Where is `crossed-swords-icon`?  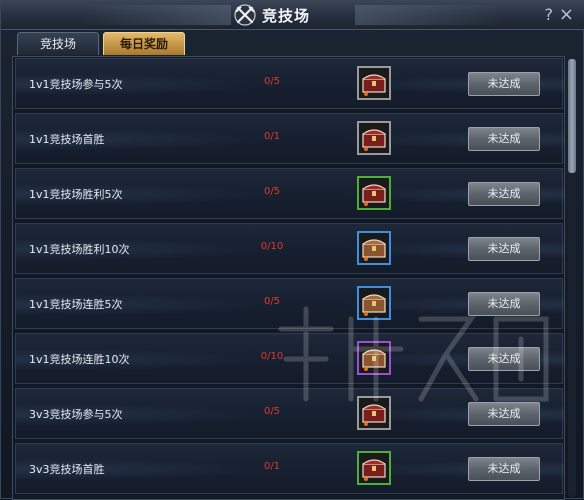
crossed-swords-icon is located at coordinates (245, 15).